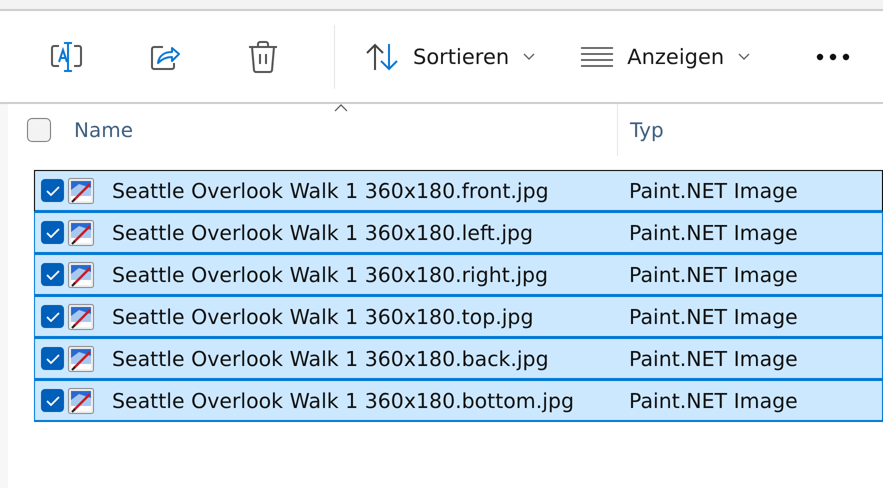 This screenshot has width=883, height=488. What do you see at coordinates (67, 56) in the screenshot?
I see `rename-icon` at bounding box center [67, 56].